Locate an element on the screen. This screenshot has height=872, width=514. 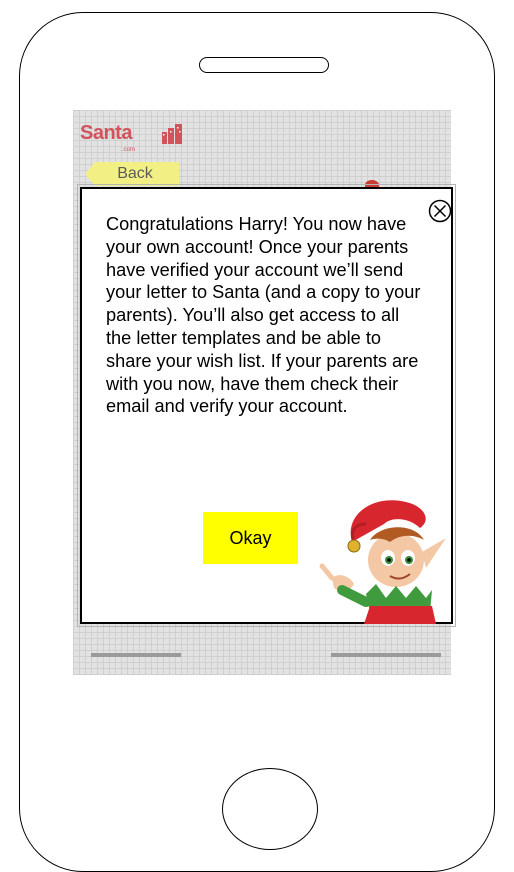
back-button: Back is located at coordinates (132, 174).